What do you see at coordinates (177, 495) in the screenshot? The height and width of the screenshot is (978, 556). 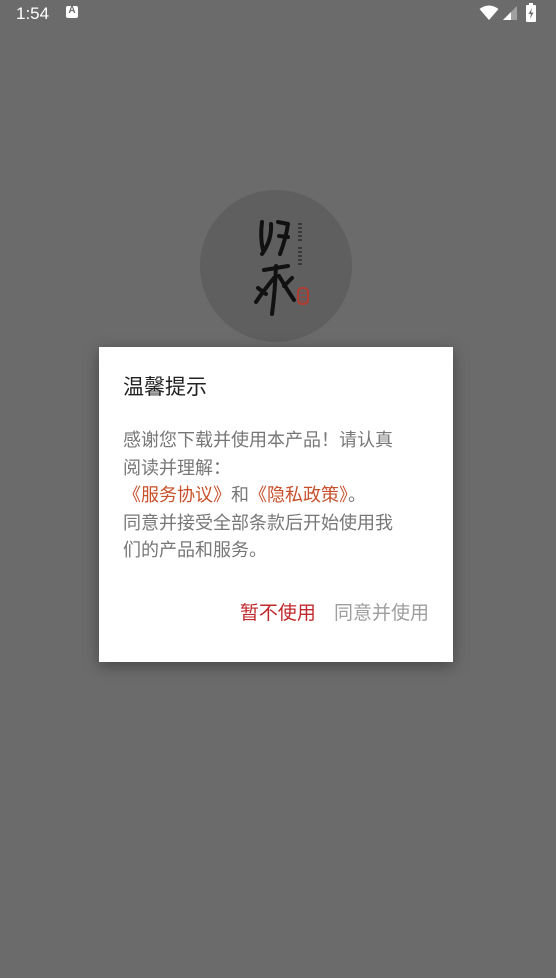 I see `service-agreement-link: 《服务协议》` at bounding box center [177, 495].